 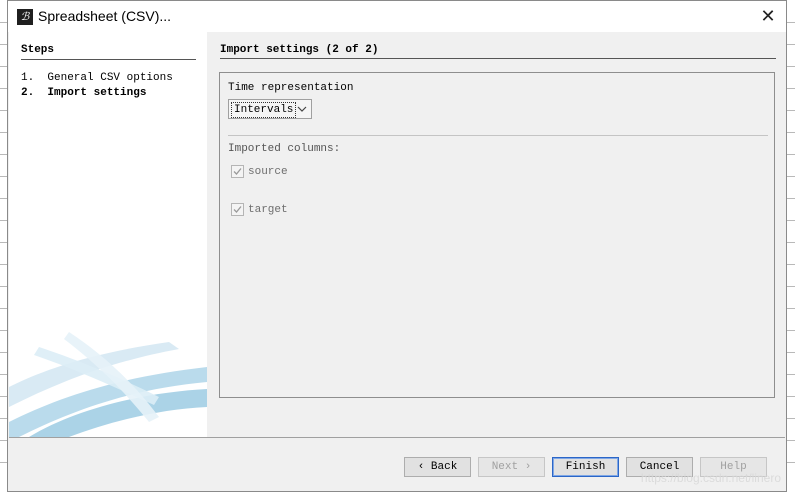 What do you see at coordinates (768, 16) in the screenshot?
I see `close-button: ✕` at bounding box center [768, 16].